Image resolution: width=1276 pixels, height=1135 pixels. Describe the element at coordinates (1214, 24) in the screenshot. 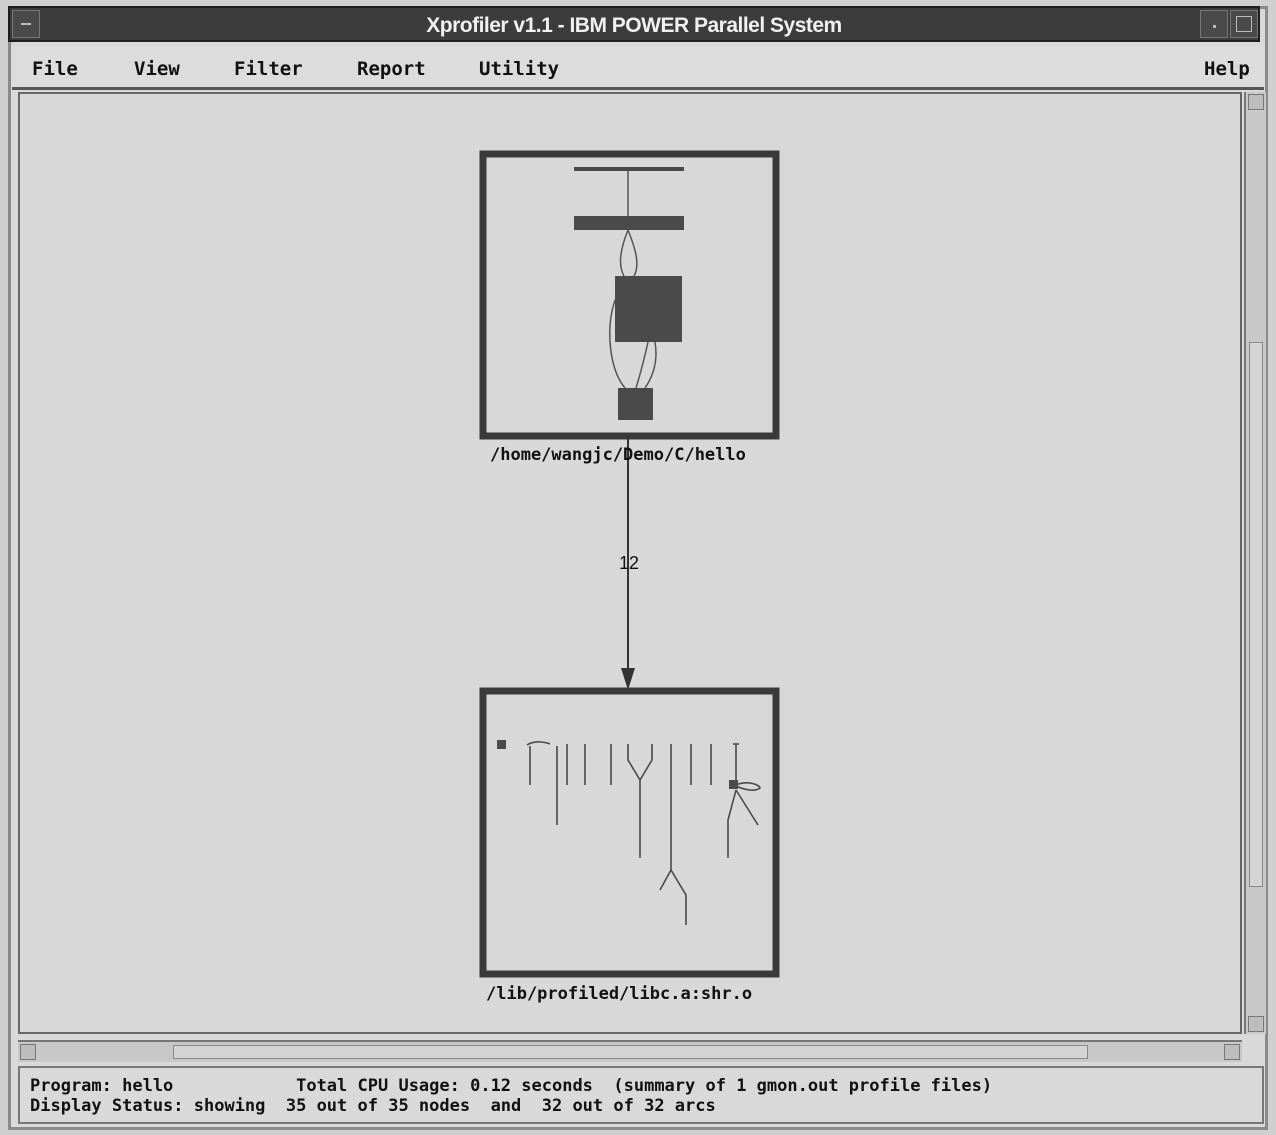

I see `minimize-icon` at that location.